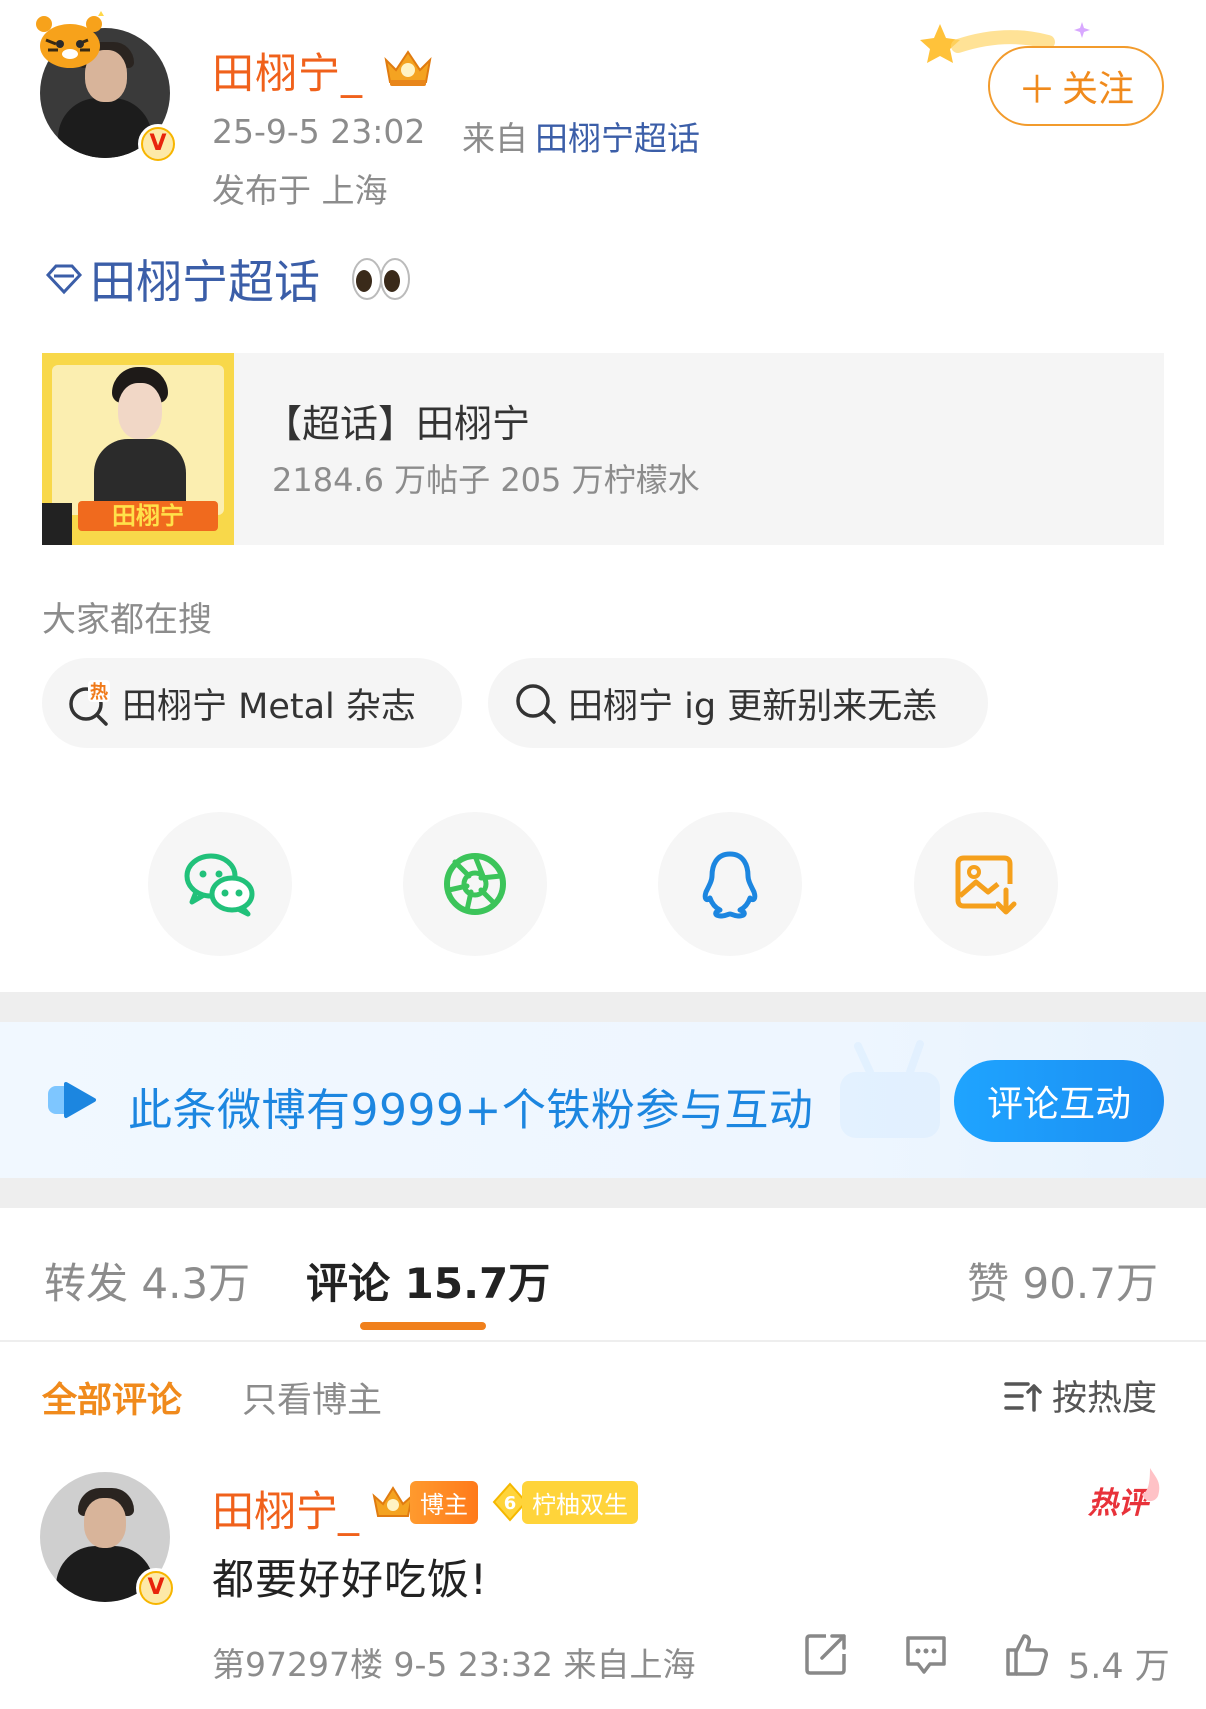 The image size is (1206, 1709). What do you see at coordinates (72, 1100) in the screenshot?
I see `play-arrow-icon` at bounding box center [72, 1100].